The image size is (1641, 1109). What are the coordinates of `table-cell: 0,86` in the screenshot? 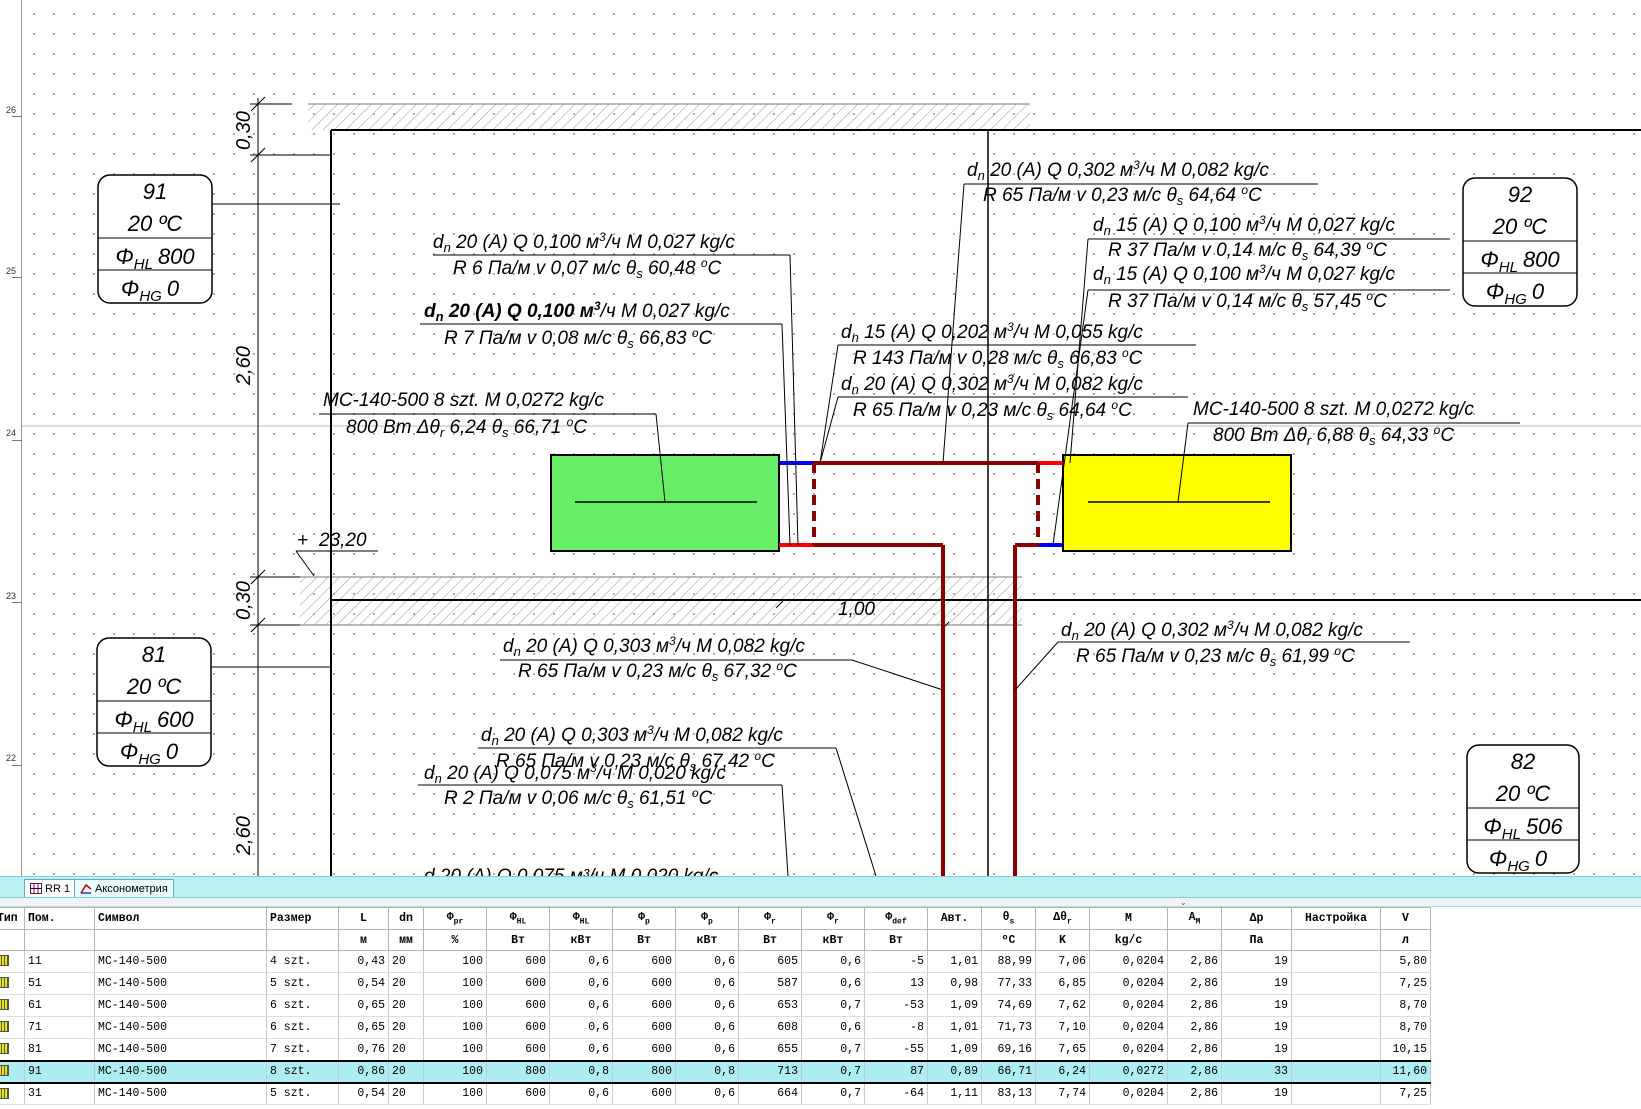 It's located at (363, 1071).